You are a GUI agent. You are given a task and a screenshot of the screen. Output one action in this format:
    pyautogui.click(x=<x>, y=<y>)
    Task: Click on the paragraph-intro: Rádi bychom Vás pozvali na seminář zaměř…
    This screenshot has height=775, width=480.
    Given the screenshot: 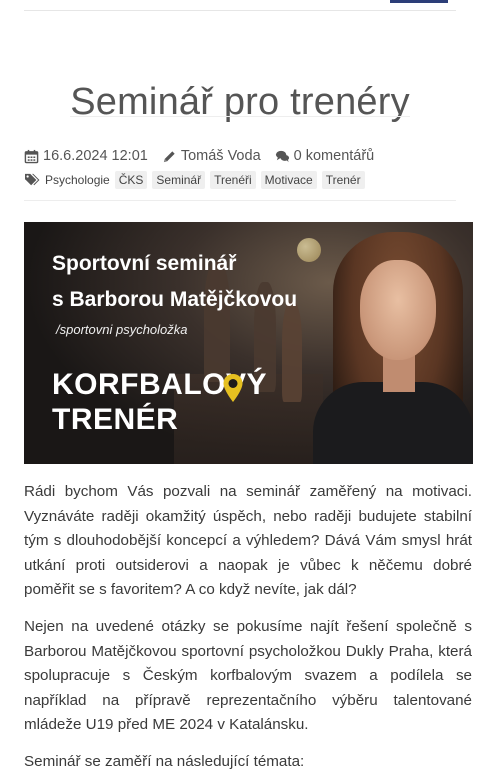 What is the action you would take?
    pyautogui.click(x=248, y=540)
    